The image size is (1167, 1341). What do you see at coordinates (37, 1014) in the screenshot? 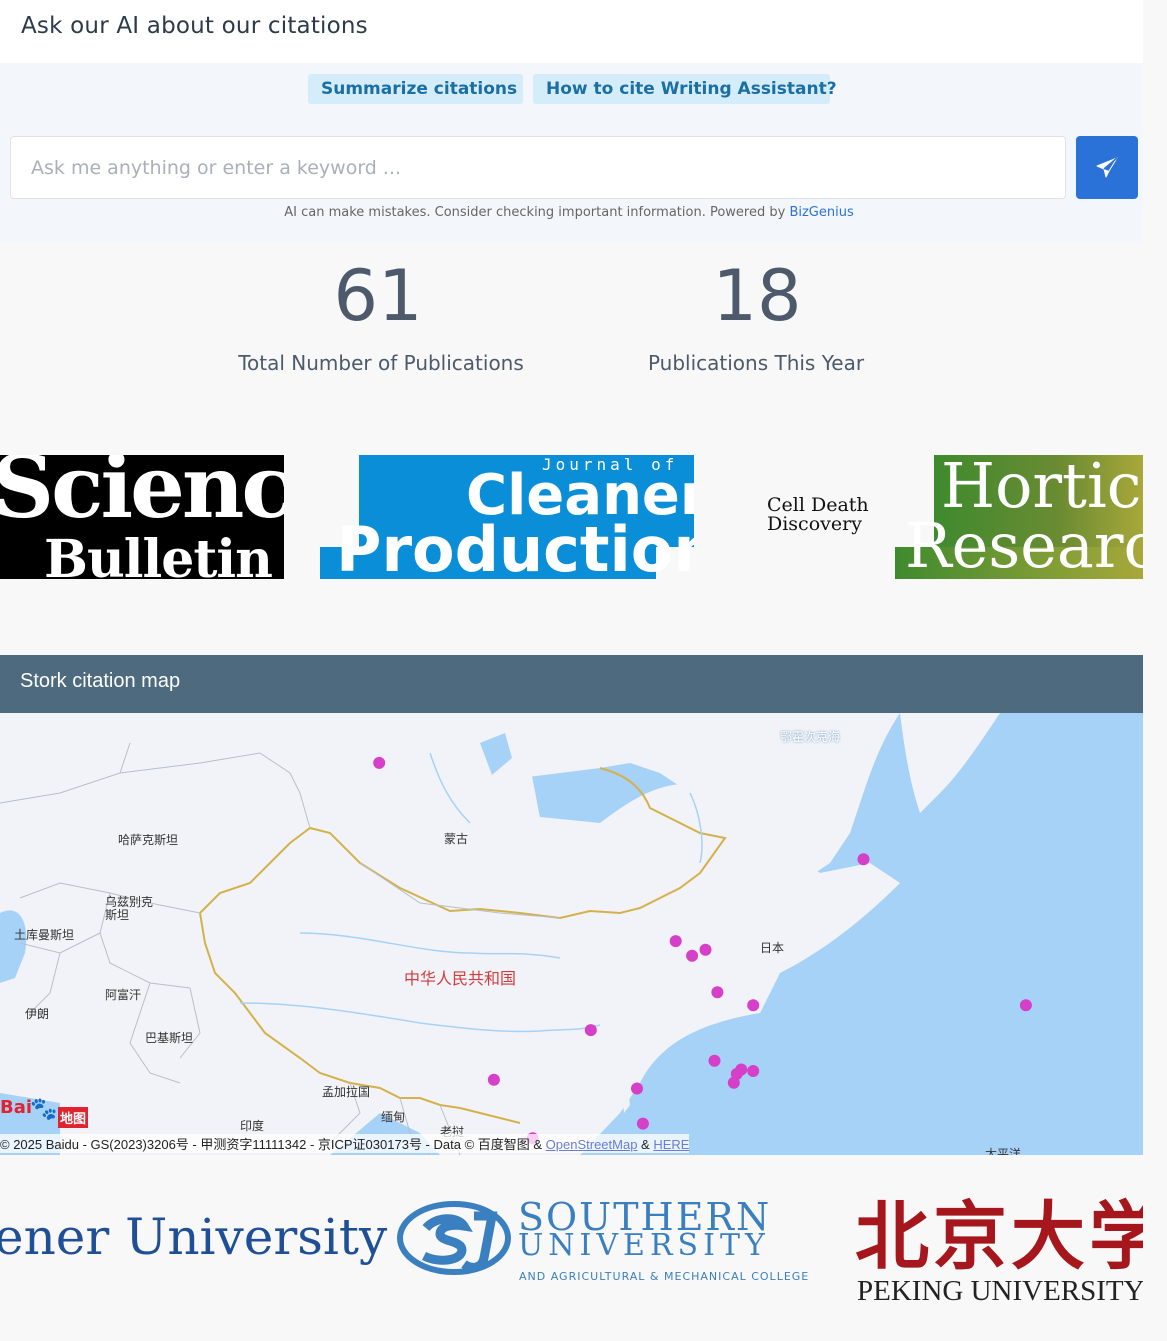
I see `map-label-iran: 伊朗` at bounding box center [37, 1014].